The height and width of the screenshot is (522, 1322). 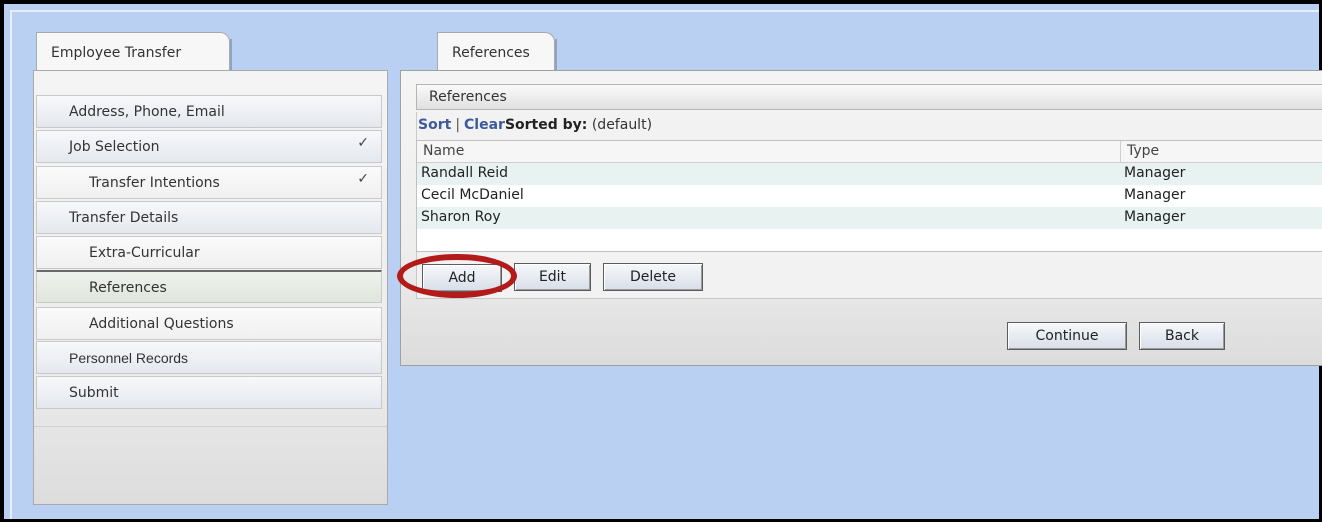 I want to click on column-divider, so click(x=1120, y=151).